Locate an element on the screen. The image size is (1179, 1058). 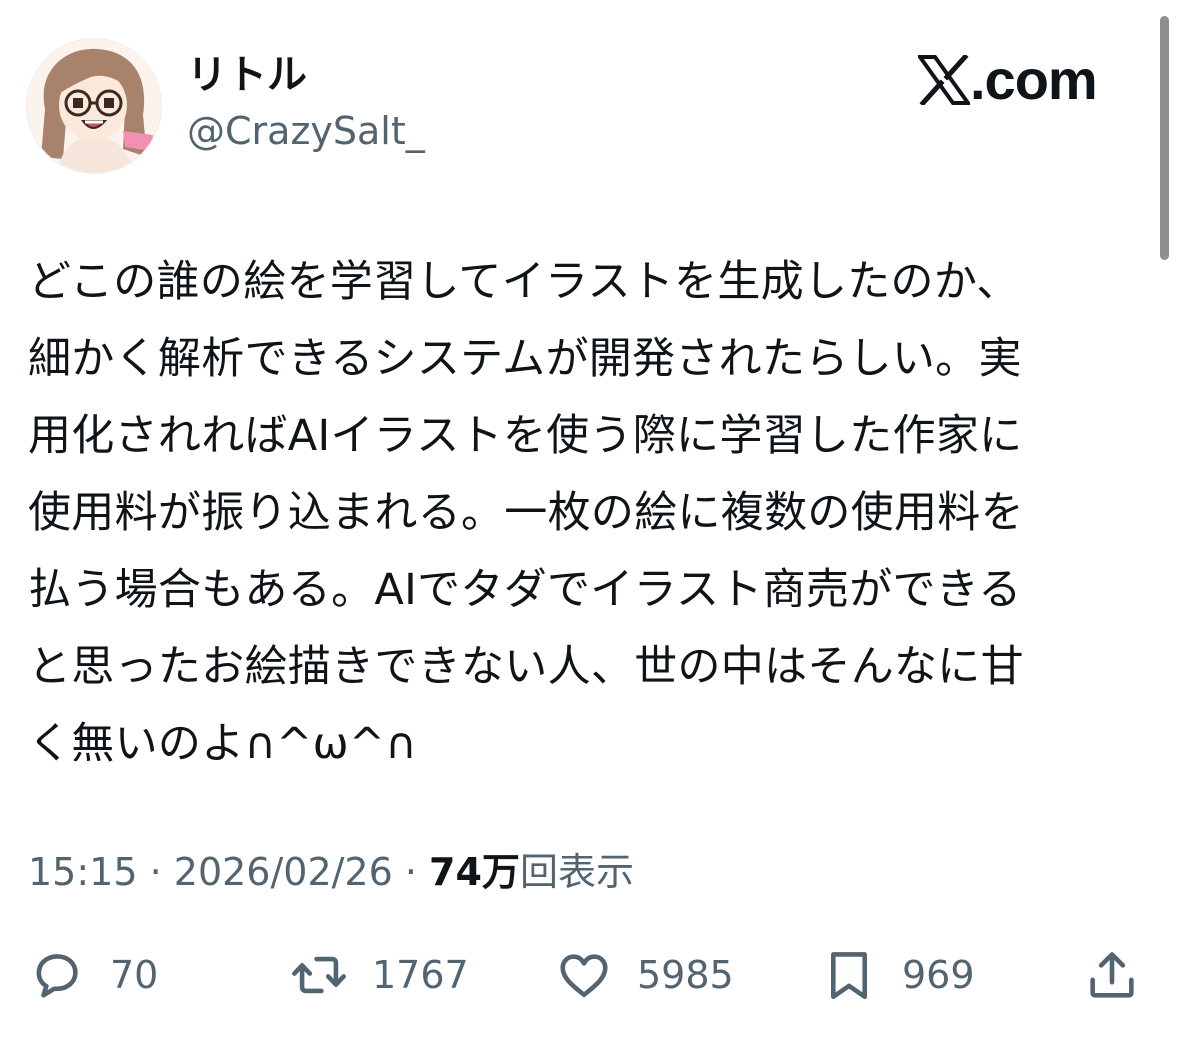
bookmark-icon is located at coordinates (849, 976).